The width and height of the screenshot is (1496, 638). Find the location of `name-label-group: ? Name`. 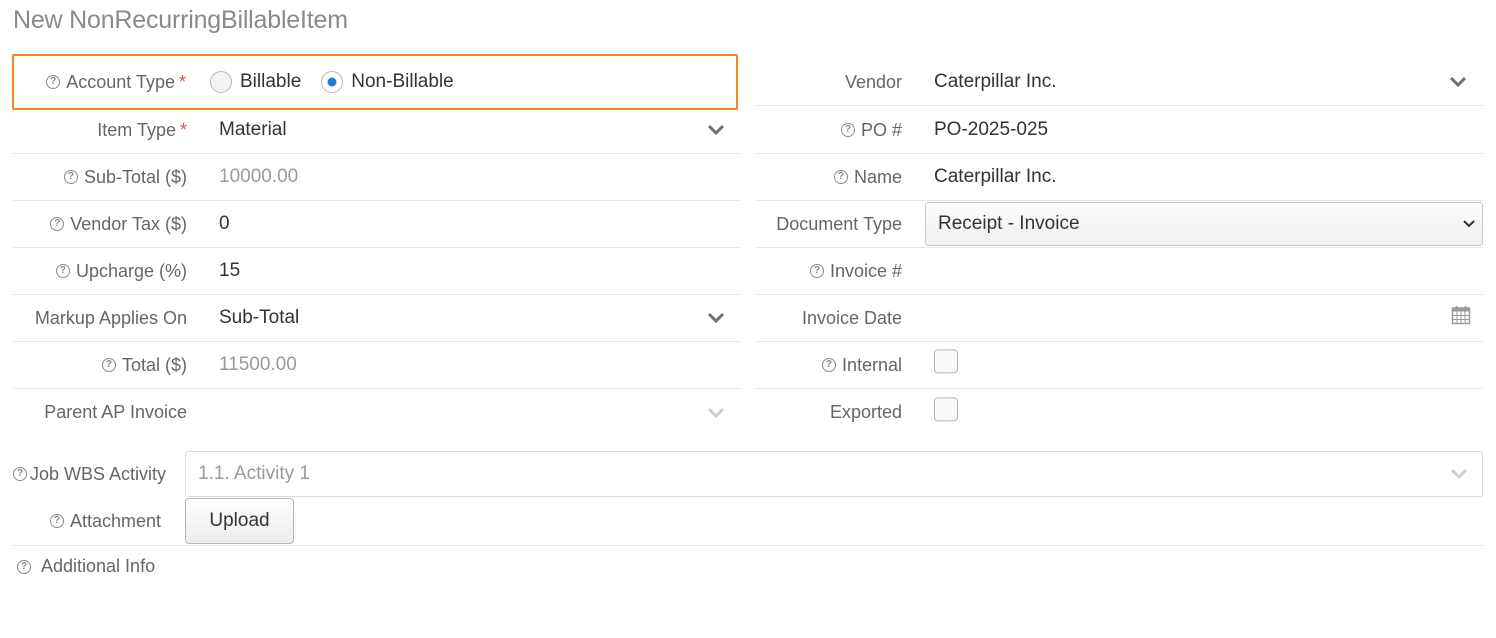

name-label-group: ? Name is located at coordinates (829, 177).